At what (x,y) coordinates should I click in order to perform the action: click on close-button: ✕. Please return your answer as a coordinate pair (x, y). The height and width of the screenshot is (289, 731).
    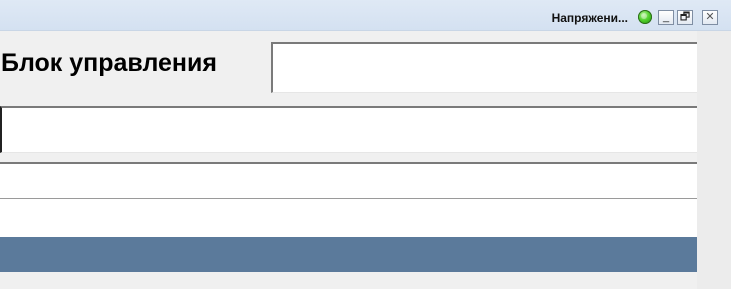
    Looking at the image, I should click on (710, 17).